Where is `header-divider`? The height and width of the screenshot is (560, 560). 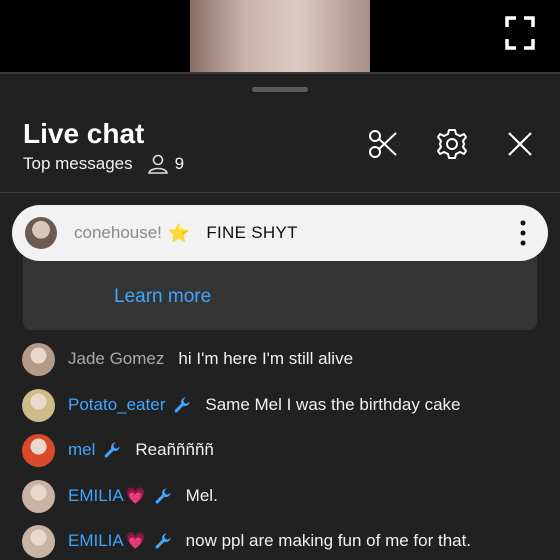
header-divider is located at coordinates (280, 192).